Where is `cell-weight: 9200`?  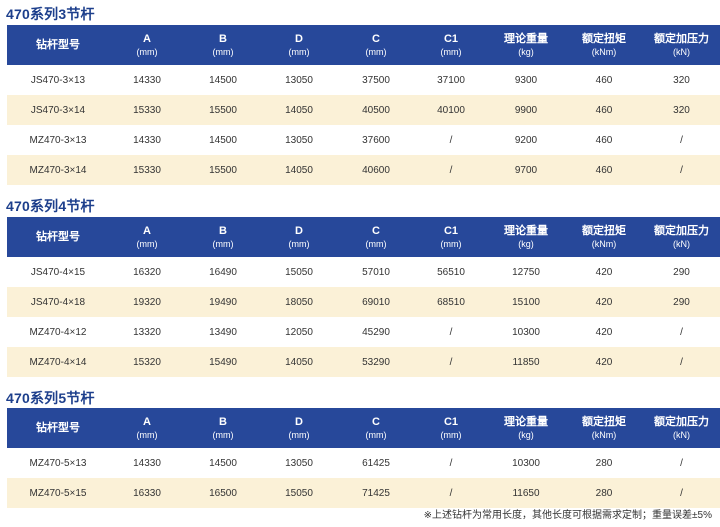
cell-weight: 9200 is located at coordinates (526, 140).